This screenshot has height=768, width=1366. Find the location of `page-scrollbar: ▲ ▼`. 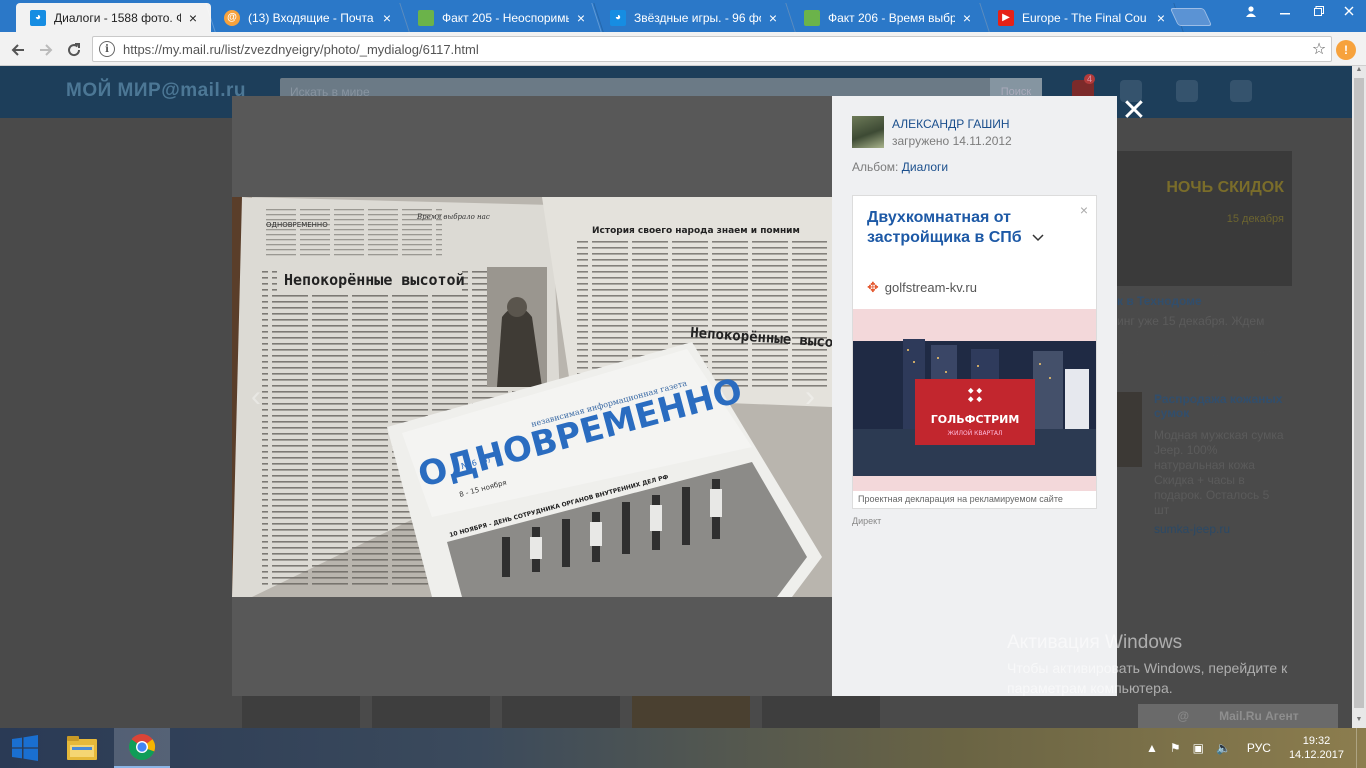

page-scrollbar: ▲ ▼ is located at coordinates (1359, 397).